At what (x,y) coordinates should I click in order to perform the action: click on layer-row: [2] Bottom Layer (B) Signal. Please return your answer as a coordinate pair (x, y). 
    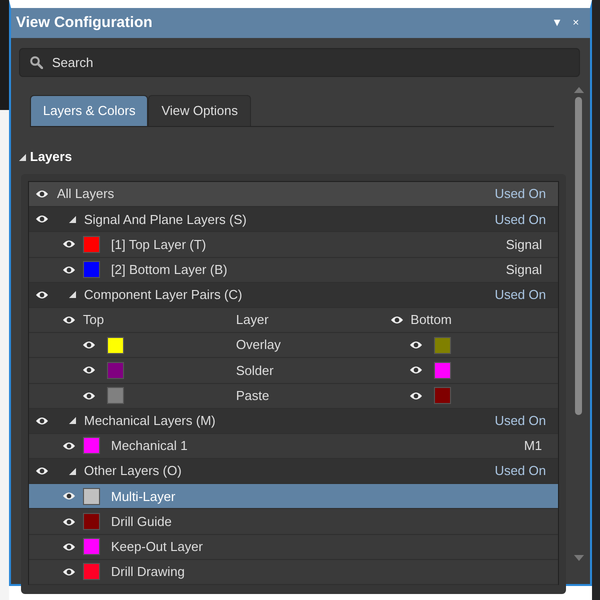
    Looking at the image, I should click on (293, 270).